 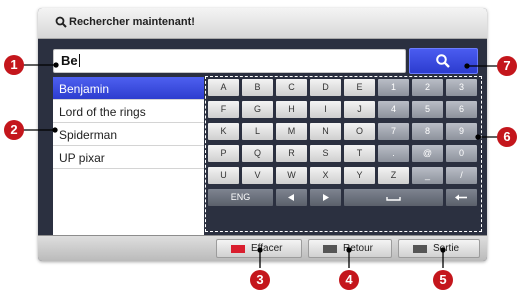 What do you see at coordinates (507, 137) in the screenshot?
I see `callout-6: 6` at bounding box center [507, 137].